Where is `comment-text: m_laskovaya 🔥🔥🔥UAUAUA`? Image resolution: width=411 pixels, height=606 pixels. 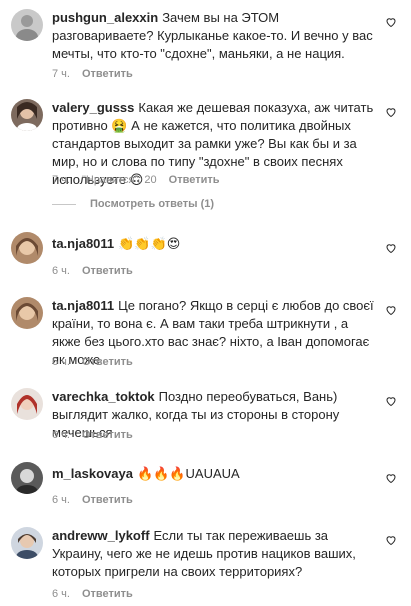
comment-text: m_laskovaya 🔥🔥🔥UAUAUA is located at coordinates (213, 474).